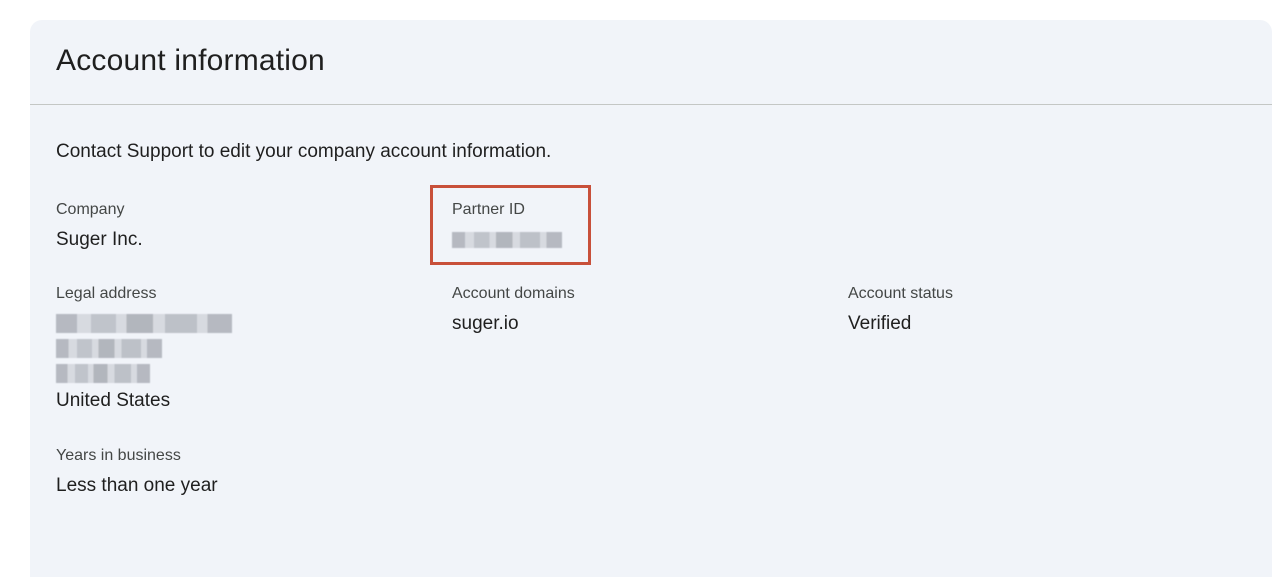 This screenshot has width=1280, height=577. I want to click on address-line-2-redacted, so click(109, 348).